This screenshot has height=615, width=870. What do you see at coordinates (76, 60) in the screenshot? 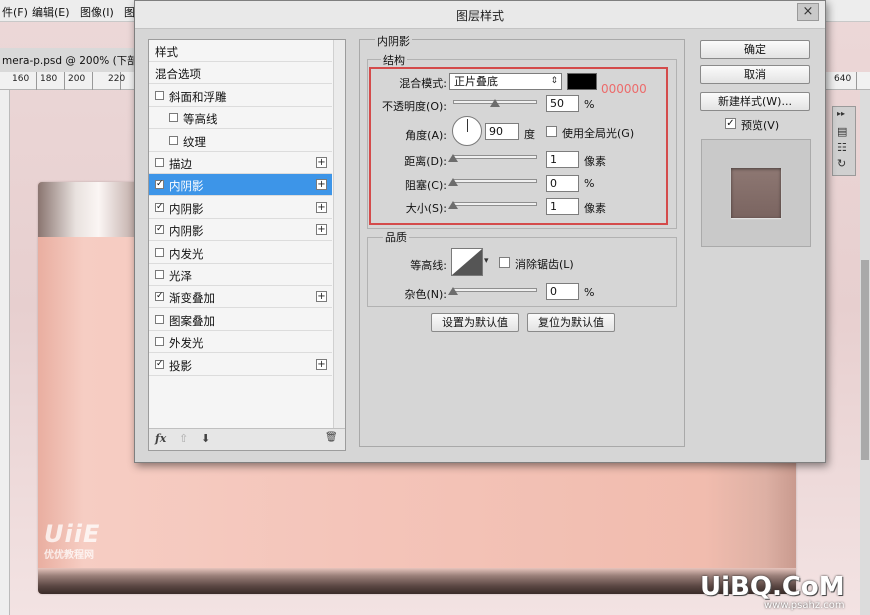
I see `document-tab: mera-p.psd @ 200% (下部, R` at bounding box center [76, 60].